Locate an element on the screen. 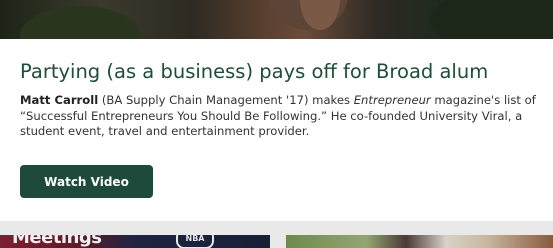 The width and height of the screenshot is (553, 248). person-name: Matt Carroll is located at coordinates (59, 100).